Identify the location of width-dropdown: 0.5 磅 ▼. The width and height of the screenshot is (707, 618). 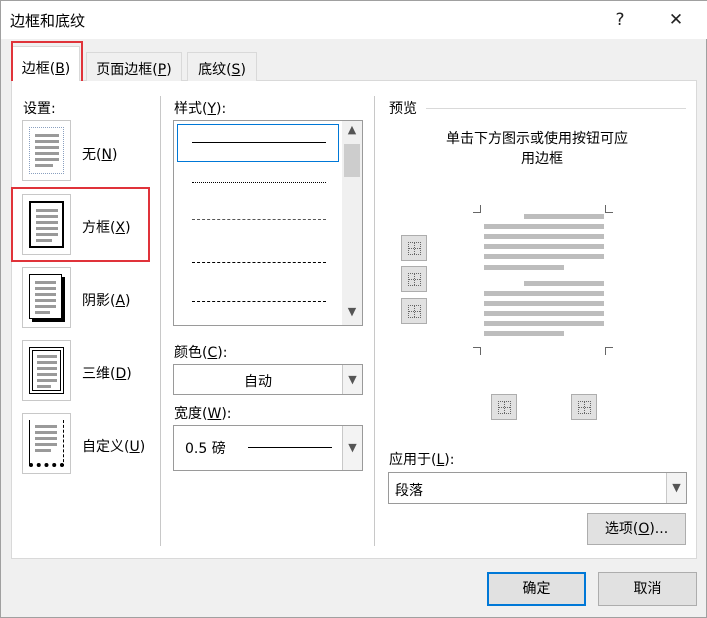
(268, 448).